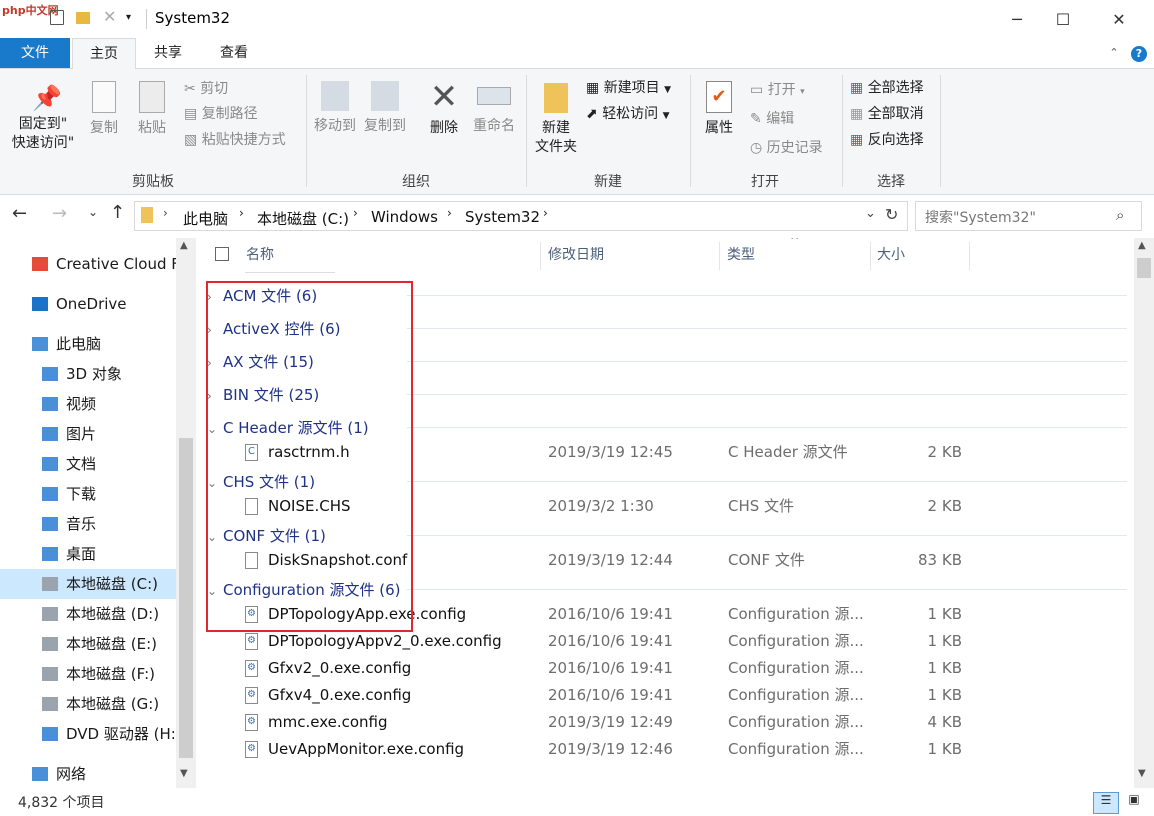 The image size is (1154, 816). What do you see at coordinates (235, 139) in the screenshot?
I see `paste-shortcut-button: ▧ 粘贴快捷方式` at bounding box center [235, 139].